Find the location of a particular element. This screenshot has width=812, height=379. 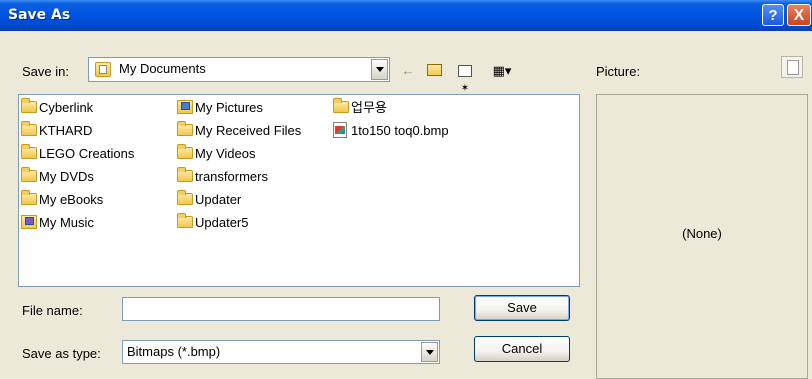

document-icon is located at coordinates (793, 67).